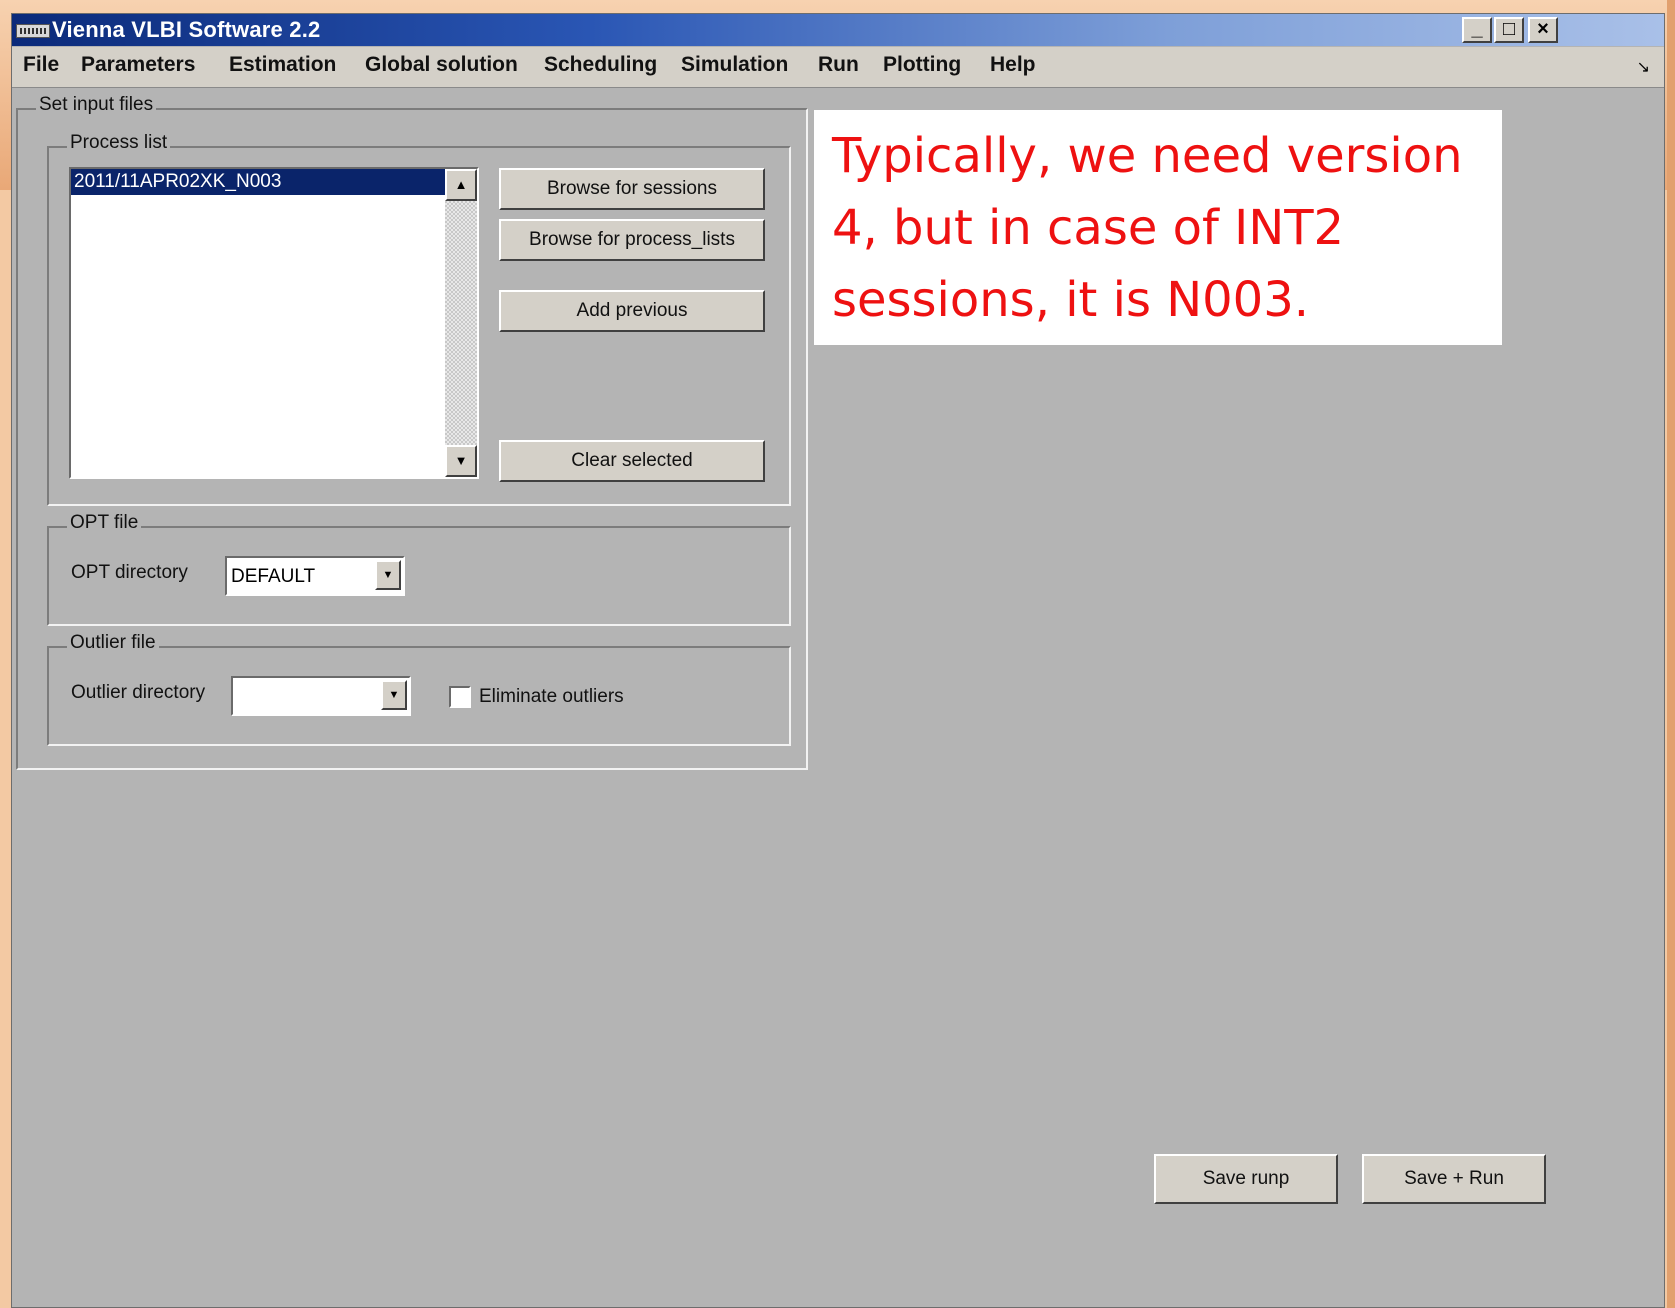 Image resolution: width=1675 pixels, height=1308 pixels. What do you see at coordinates (138, 692) in the screenshot?
I see `outlier-directory-label: Outlier directory` at bounding box center [138, 692].